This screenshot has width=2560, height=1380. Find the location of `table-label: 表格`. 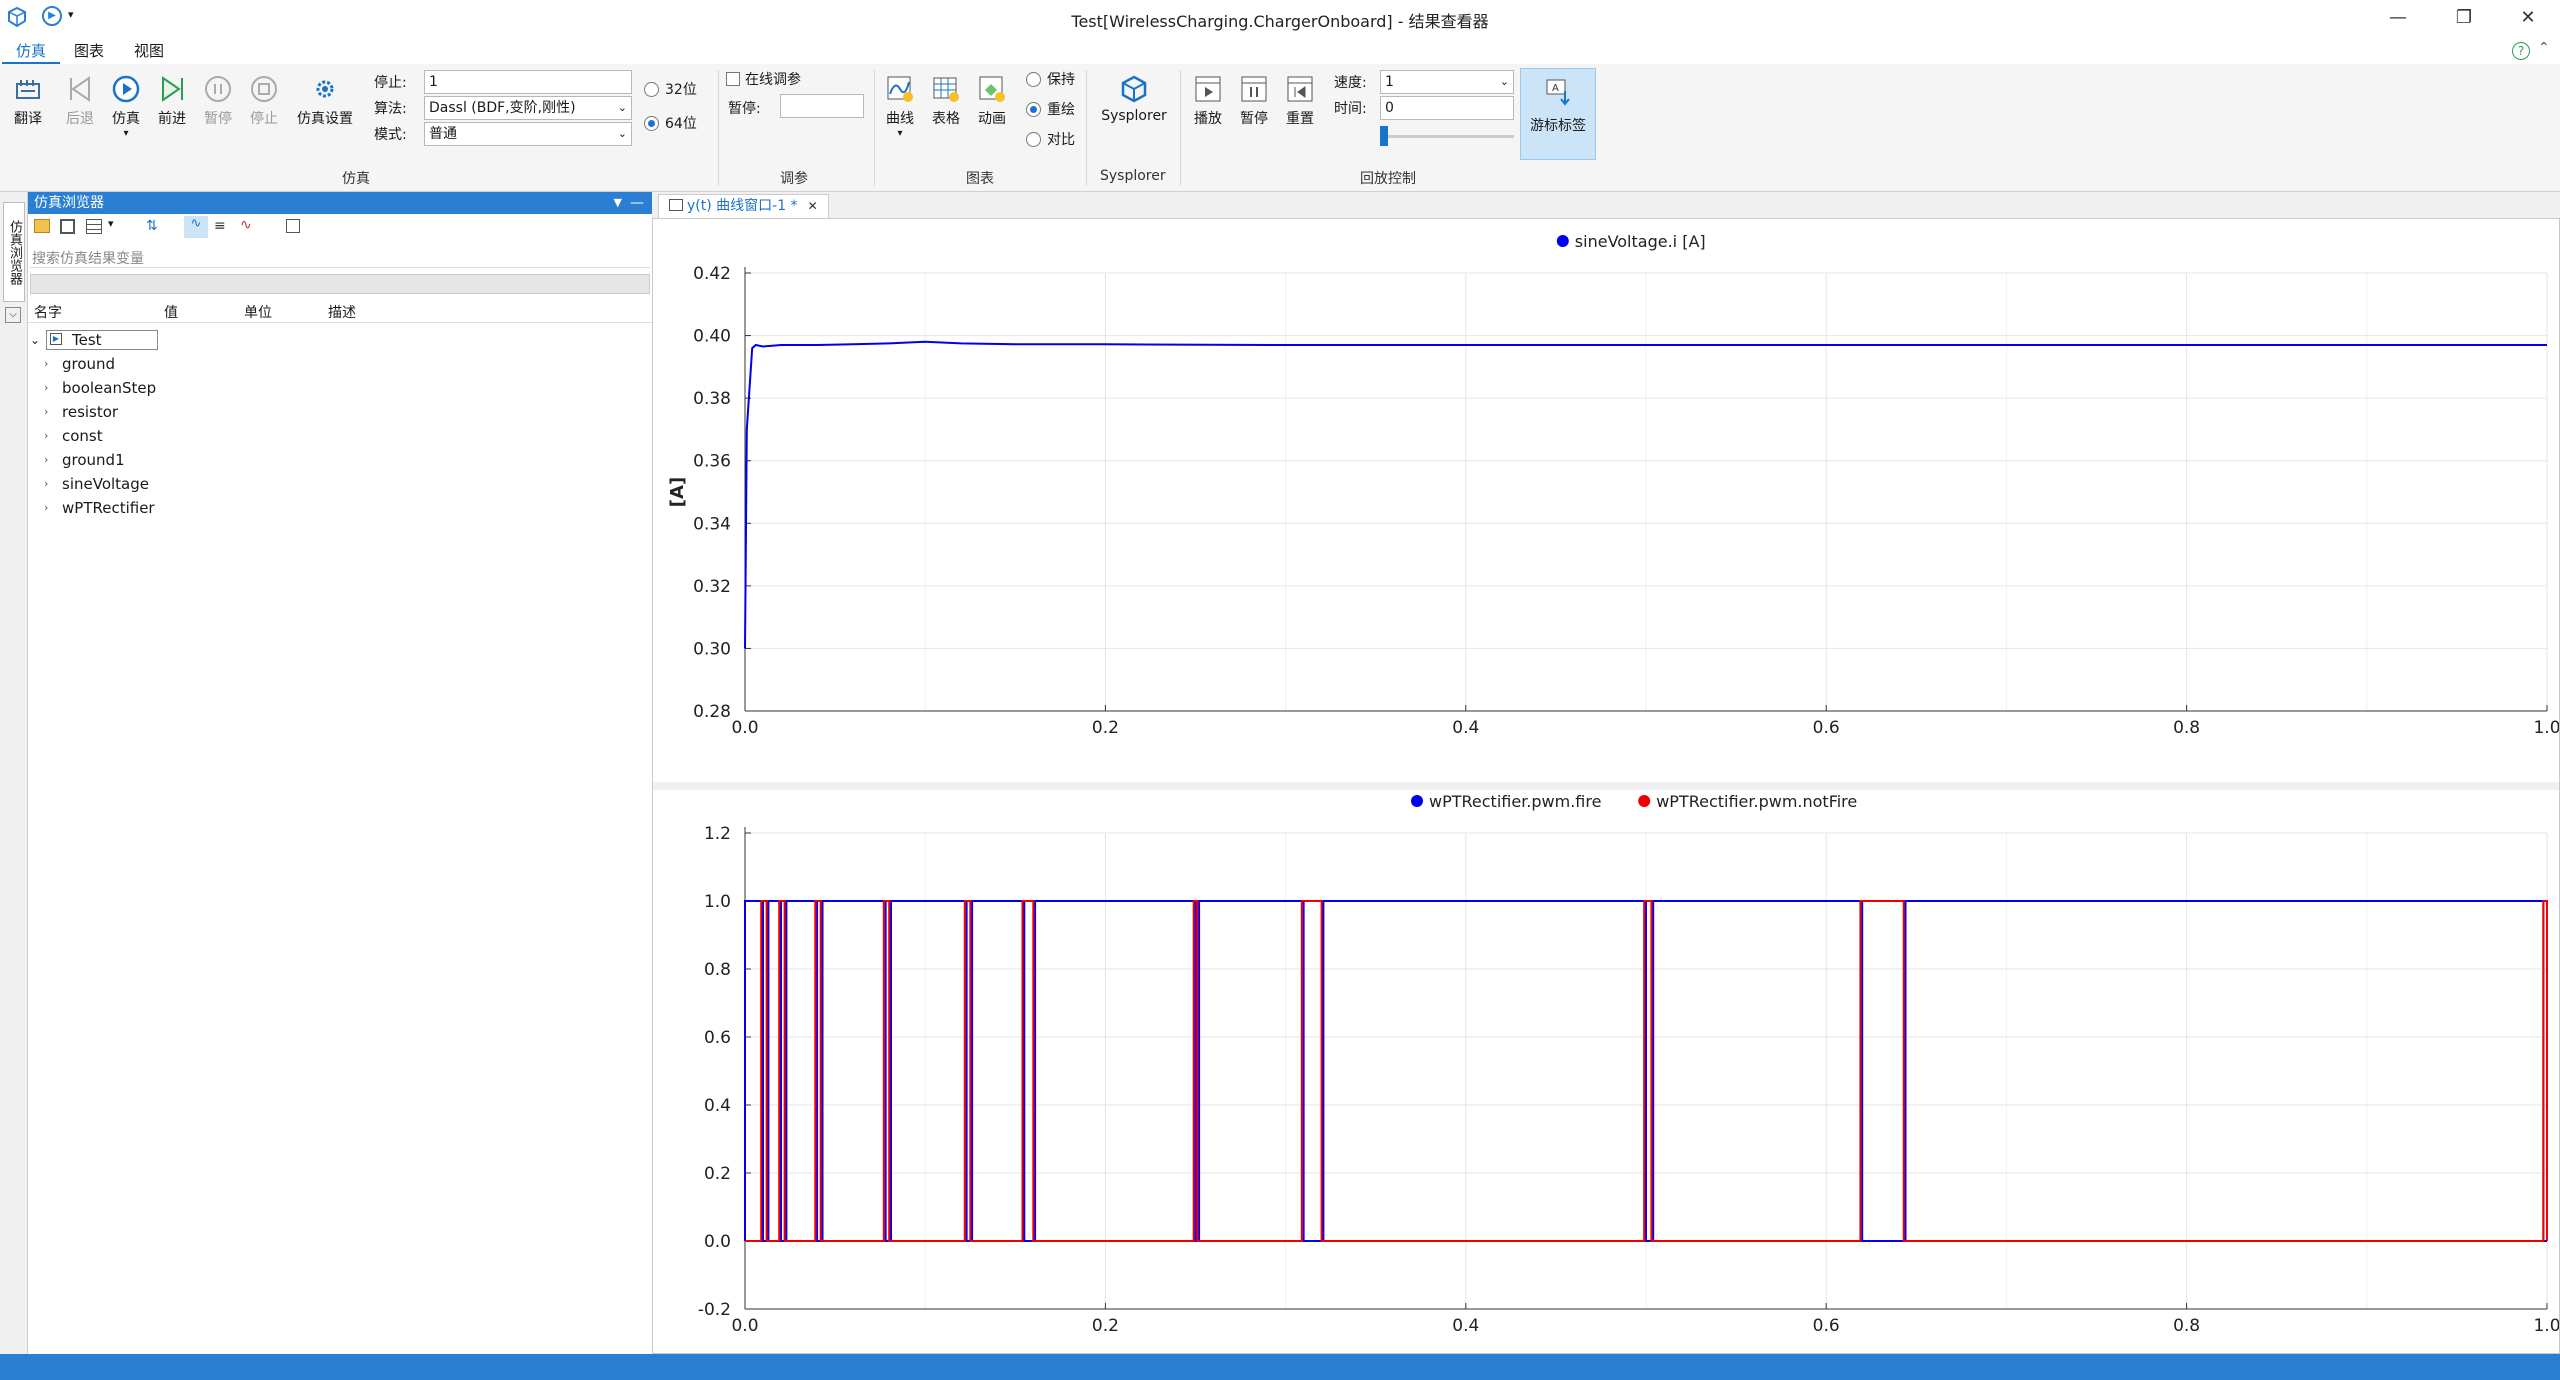

table-label: 表格 is located at coordinates (946, 119).